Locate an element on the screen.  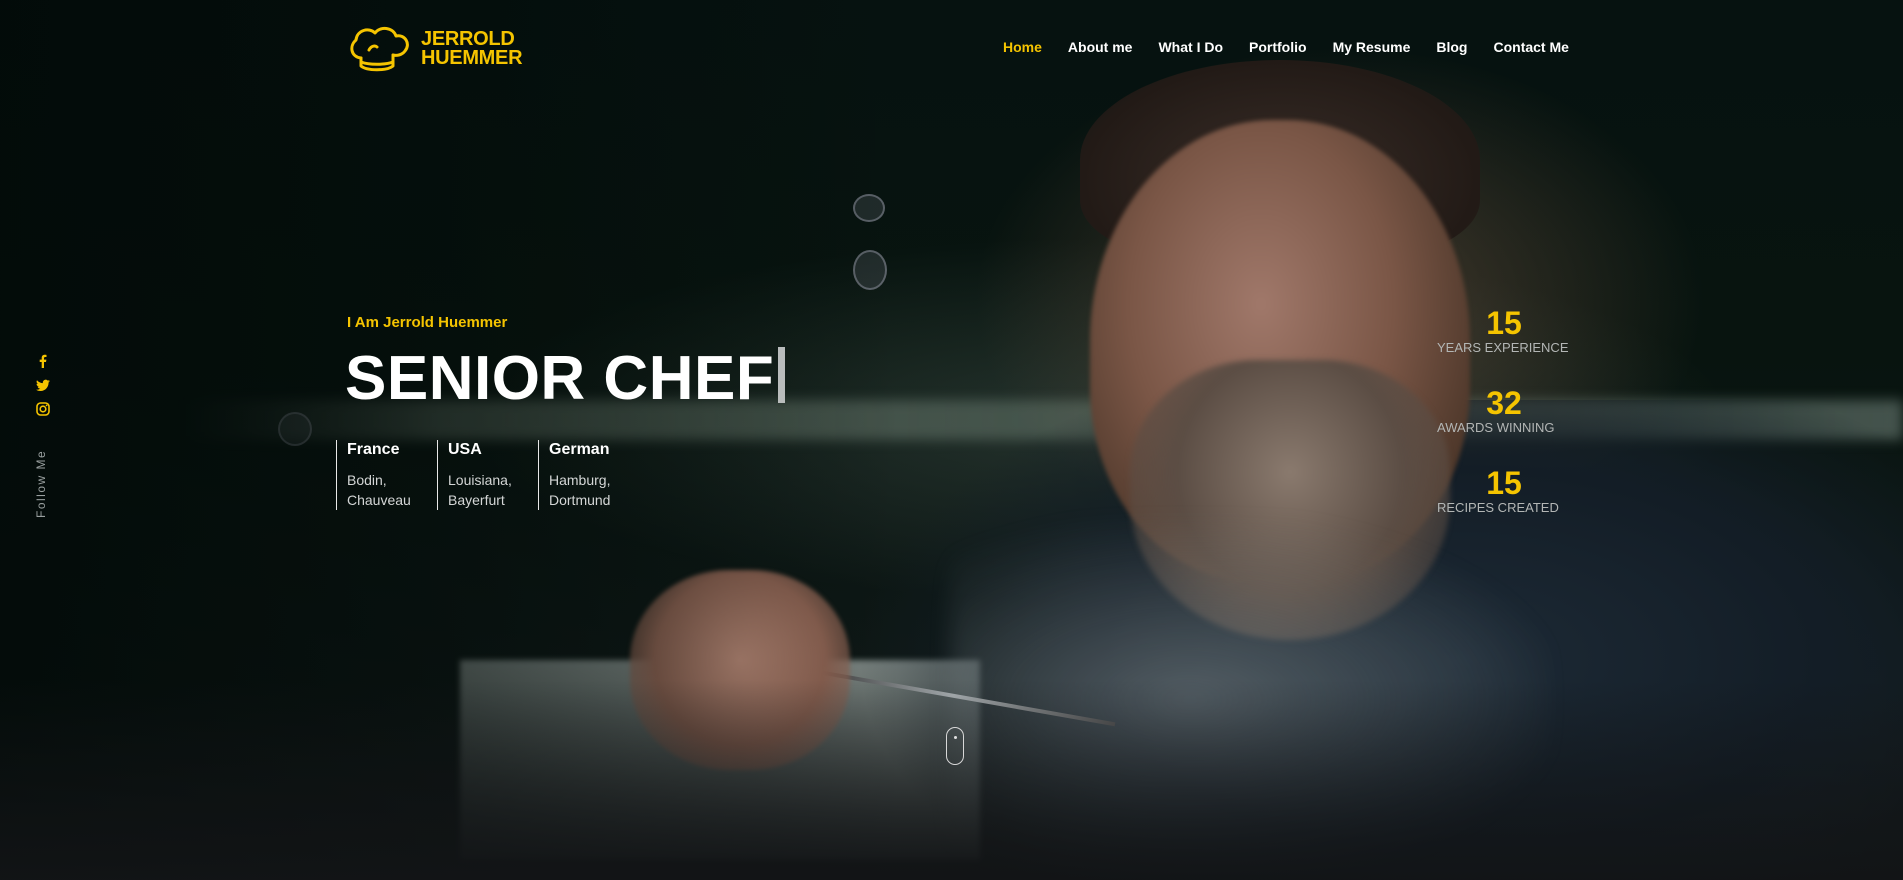
twitter-icon is located at coordinates (43, 385).